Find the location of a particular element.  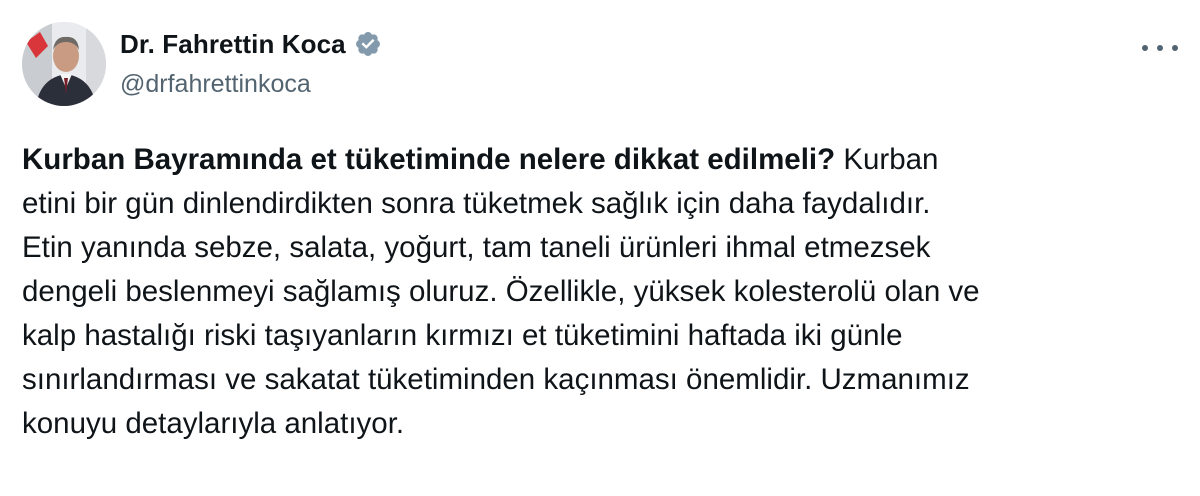

more-options-icon is located at coordinates (1160, 48).